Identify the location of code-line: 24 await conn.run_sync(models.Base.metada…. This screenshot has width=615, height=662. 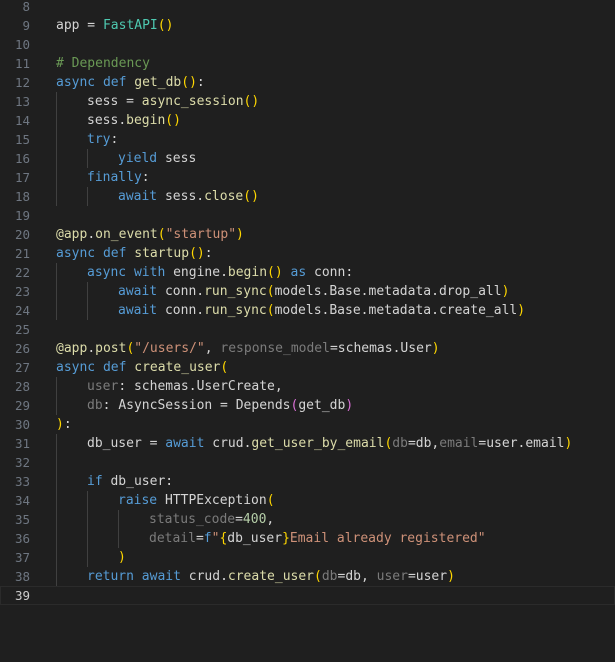
(307, 310).